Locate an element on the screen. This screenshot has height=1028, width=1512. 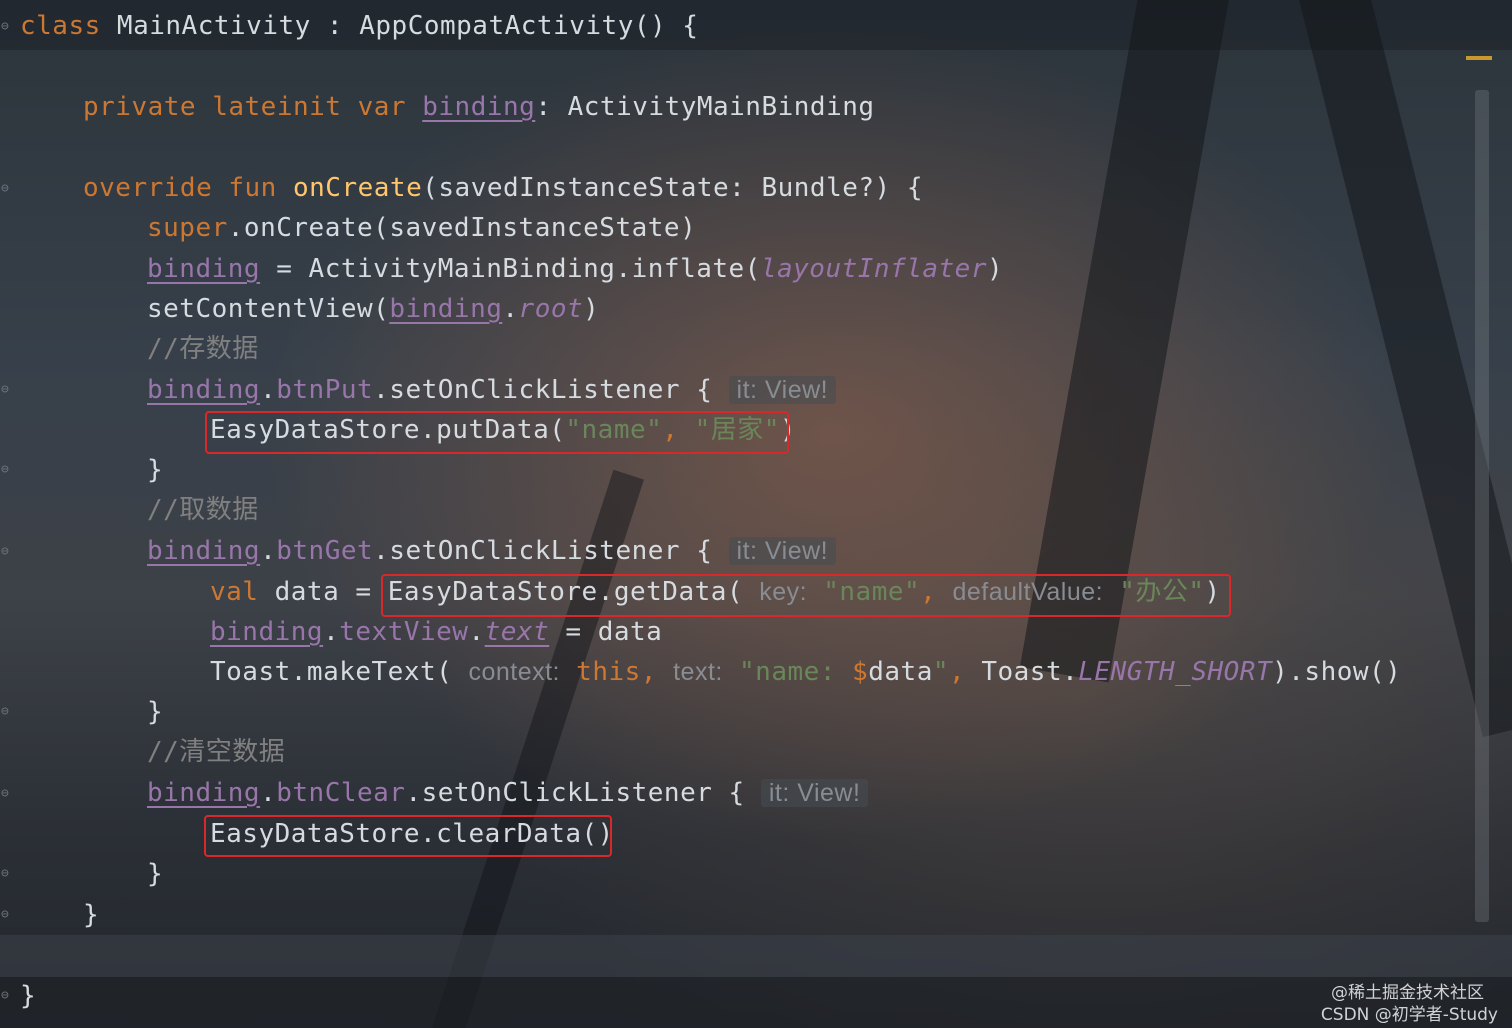
string-literal: "name: is located at coordinates (787, 672).